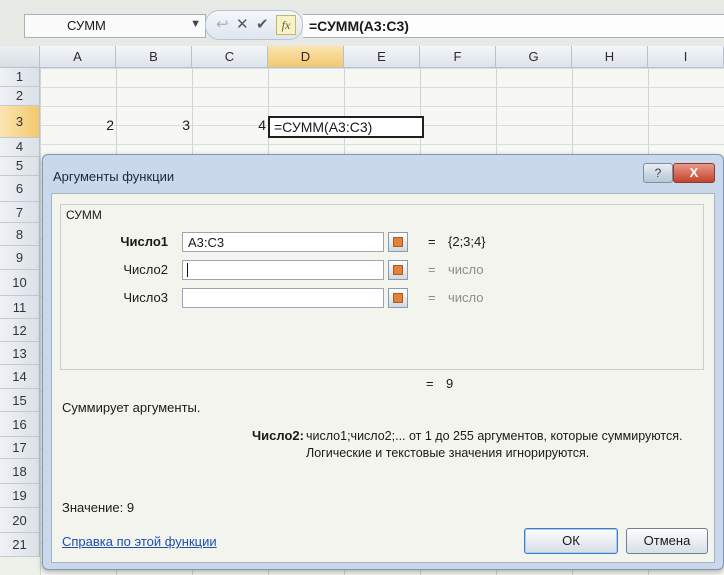 Image resolution: width=724 pixels, height=575 pixels. Describe the element at coordinates (20, 283) in the screenshot. I see `row-header: 10` at that location.